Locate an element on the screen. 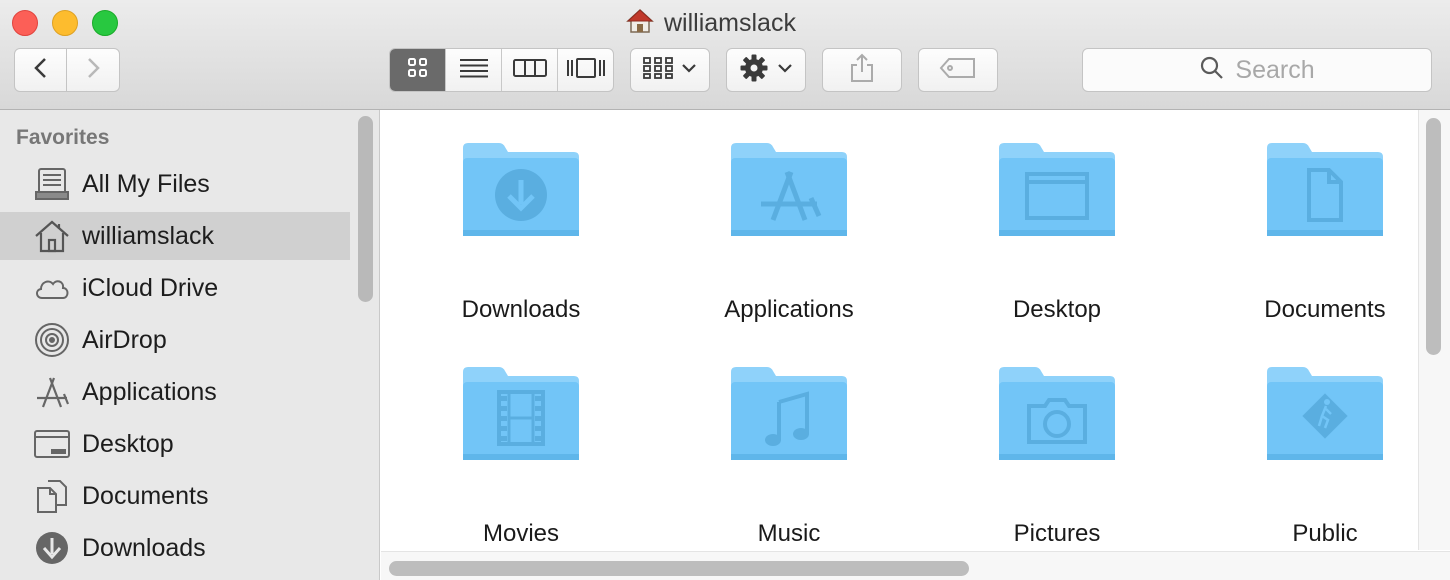  folder-downloads: Downloads is located at coordinates (521, 240).